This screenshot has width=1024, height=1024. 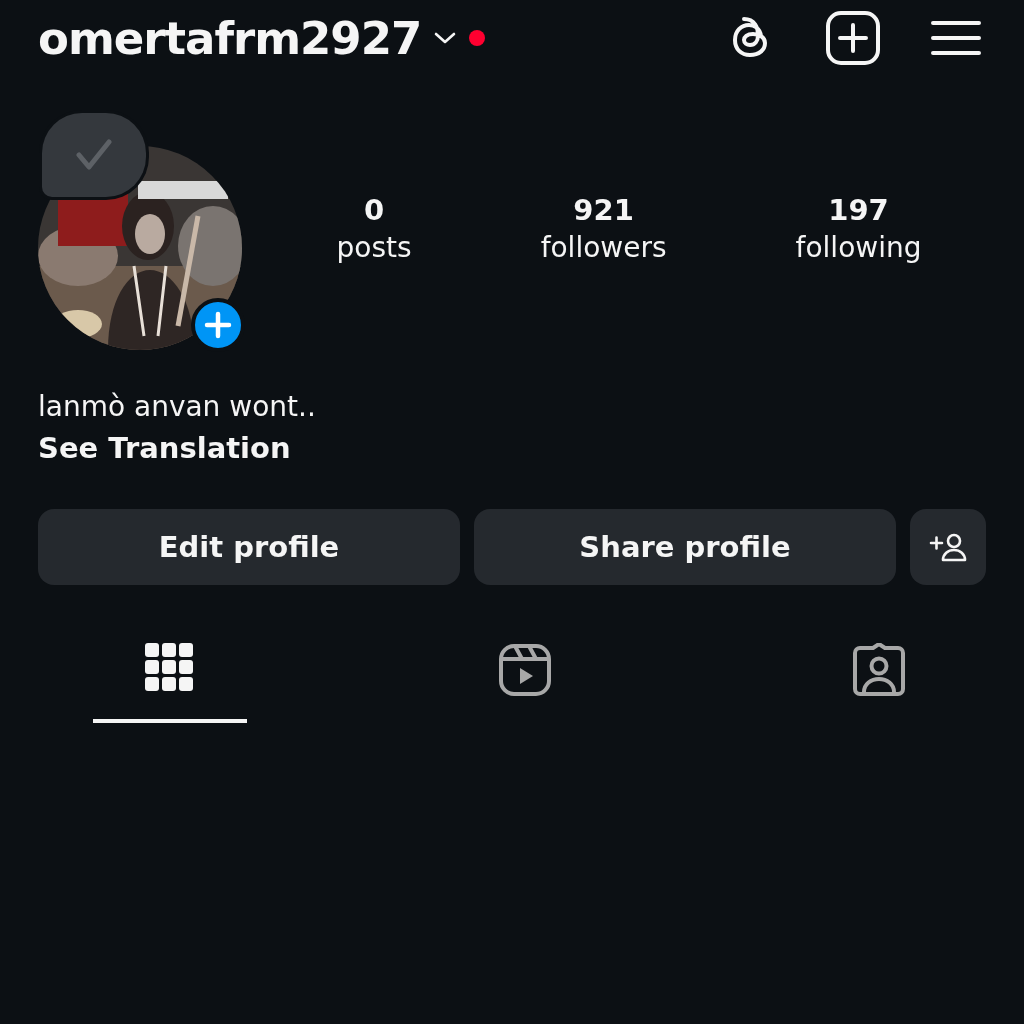 What do you see at coordinates (879, 670) in the screenshot?
I see `tagged-person-icon` at bounding box center [879, 670].